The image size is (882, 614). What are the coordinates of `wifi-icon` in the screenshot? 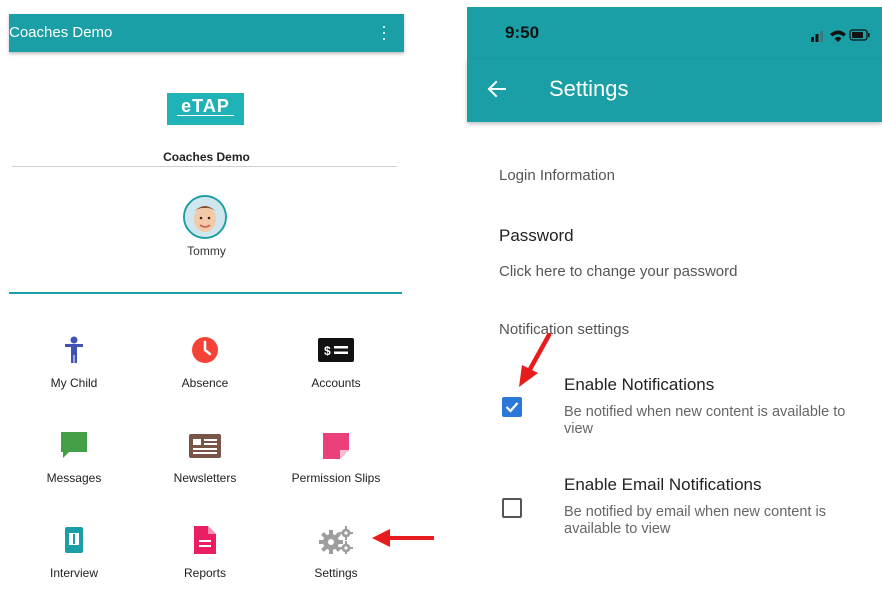 It's located at (838, 33).